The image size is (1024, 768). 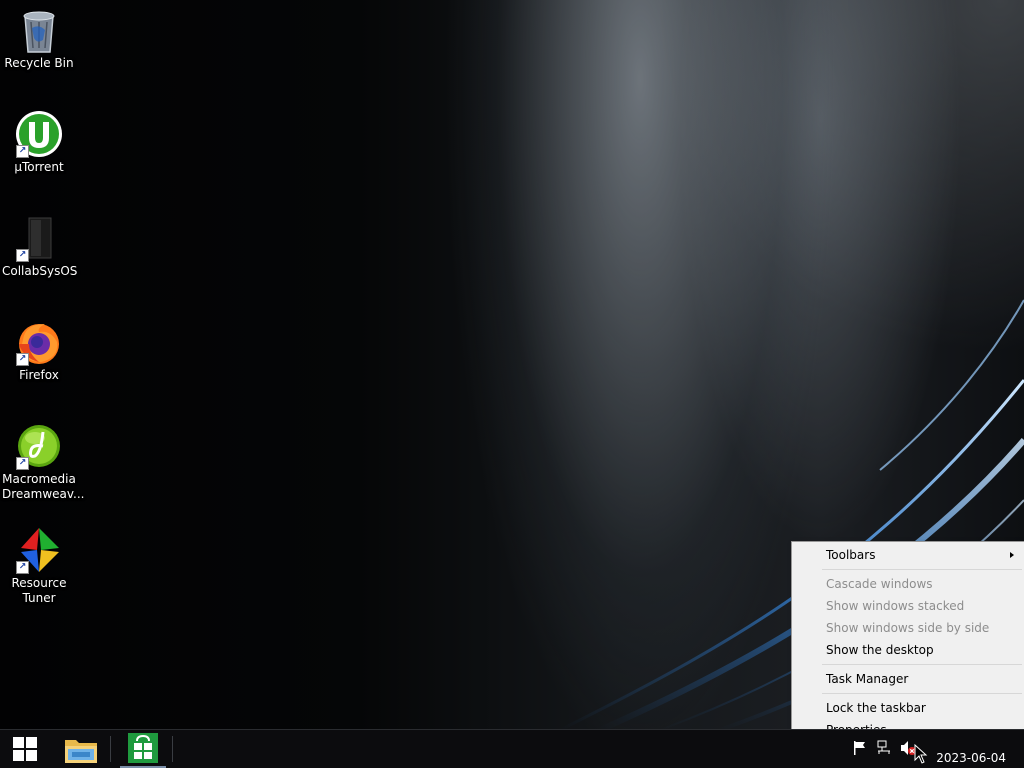 I want to click on desktop-icon-utorrent: ↗ µTorrent, so click(x=39, y=140).